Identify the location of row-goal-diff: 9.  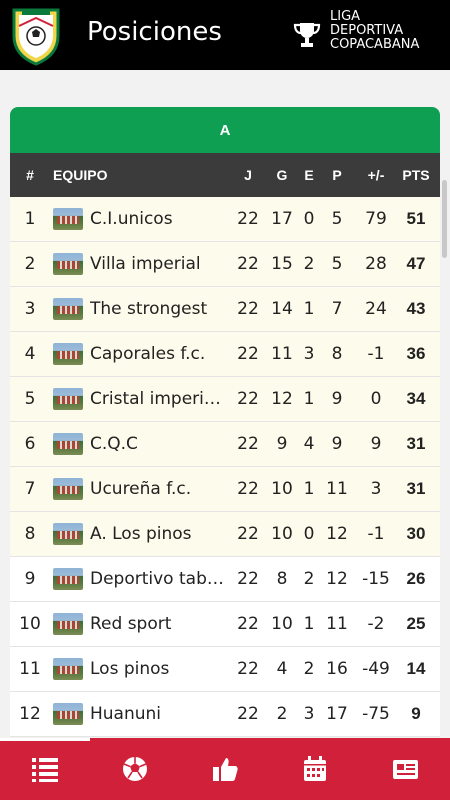
(376, 444).